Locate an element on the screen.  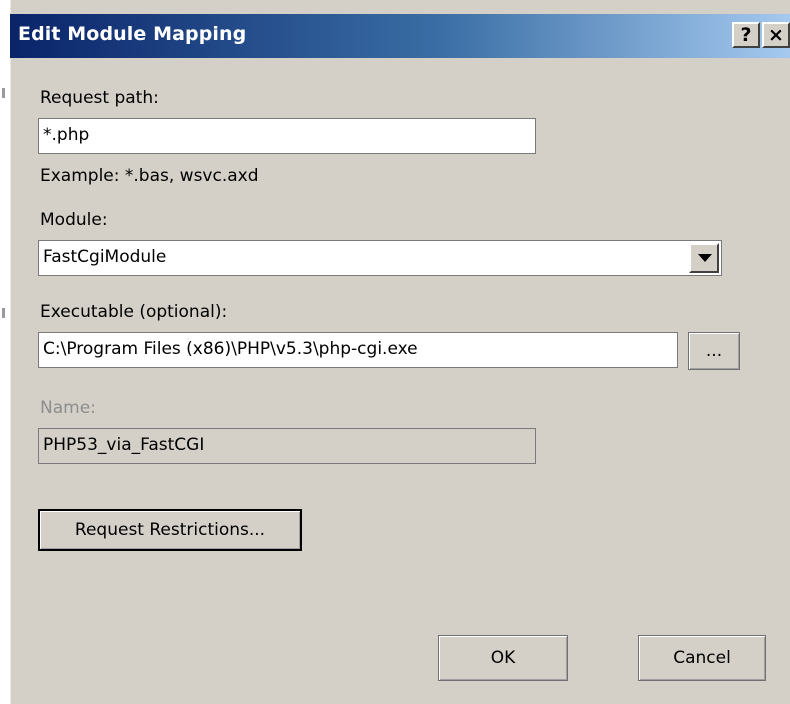
cancel-button-label: Cancel is located at coordinates (702, 658).